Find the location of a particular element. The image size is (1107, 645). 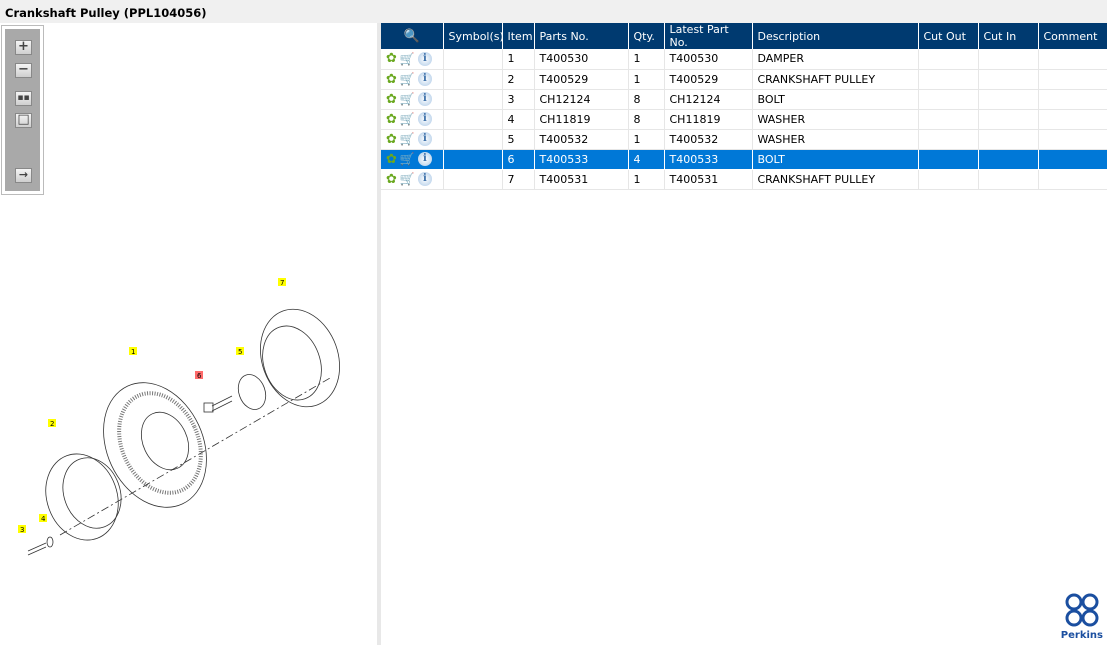

search-column-header: 🔍 is located at coordinates (412, 36).